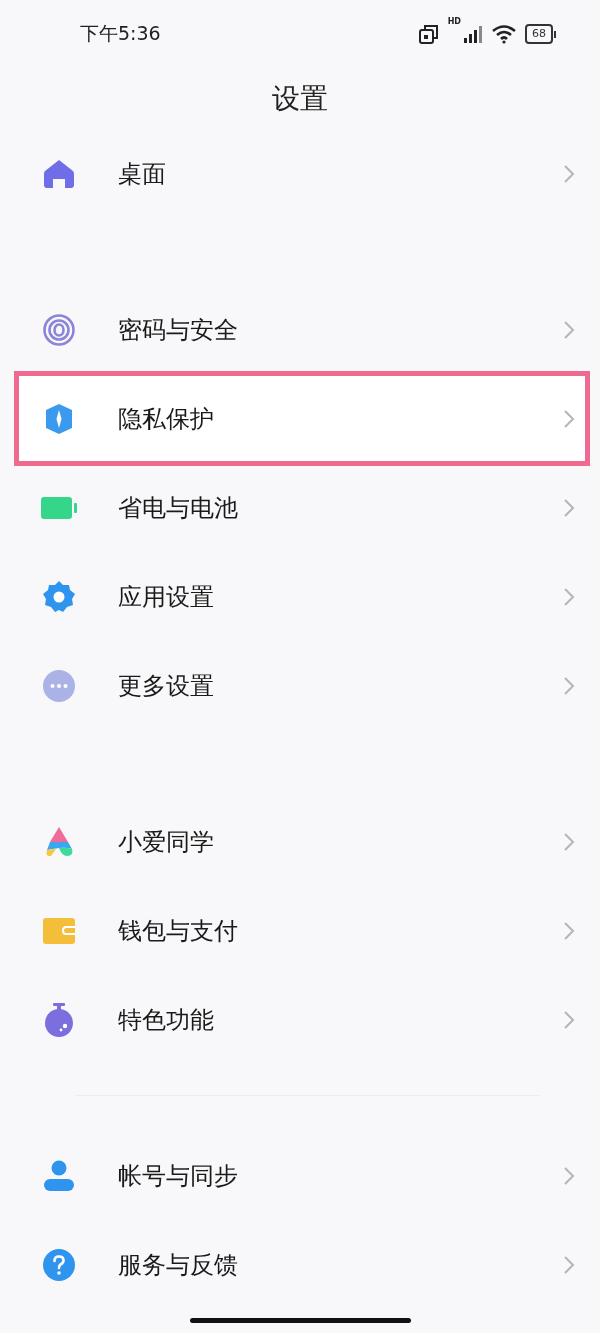  What do you see at coordinates (178, 931) in the screenshot?
I see `row-label: 钱包与支付` at bounding box center [178, 931].